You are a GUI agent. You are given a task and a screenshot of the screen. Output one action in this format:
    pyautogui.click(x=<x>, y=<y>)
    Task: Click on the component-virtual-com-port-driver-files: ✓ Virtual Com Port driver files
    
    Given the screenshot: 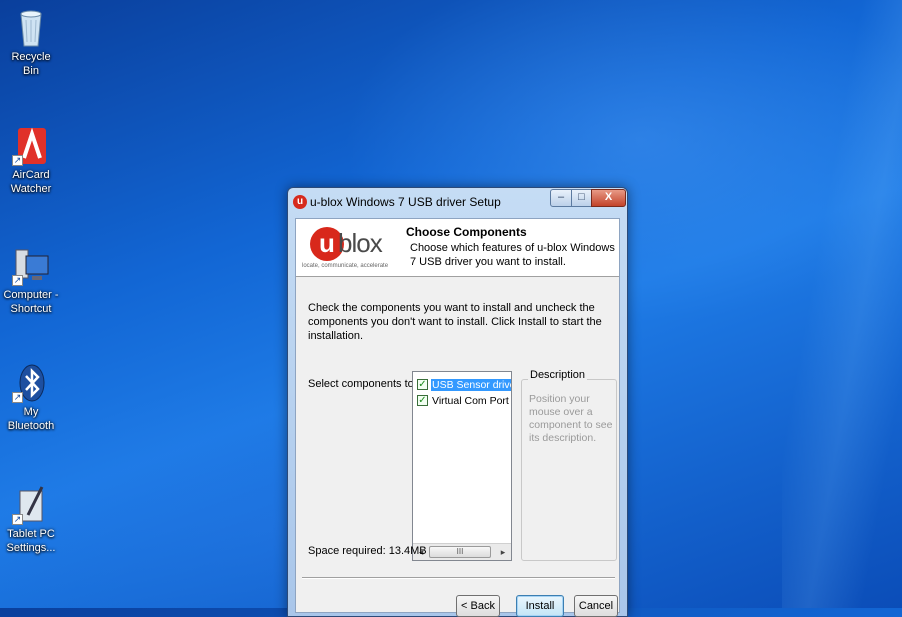 What is the action you would take?
    pyautogui.click(x=464, y=400)
    